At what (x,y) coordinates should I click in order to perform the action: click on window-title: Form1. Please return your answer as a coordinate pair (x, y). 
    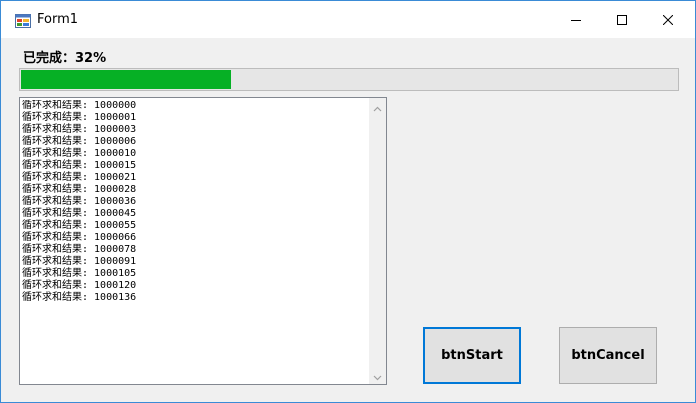
    Looking at the image, I should click on (58, 19).